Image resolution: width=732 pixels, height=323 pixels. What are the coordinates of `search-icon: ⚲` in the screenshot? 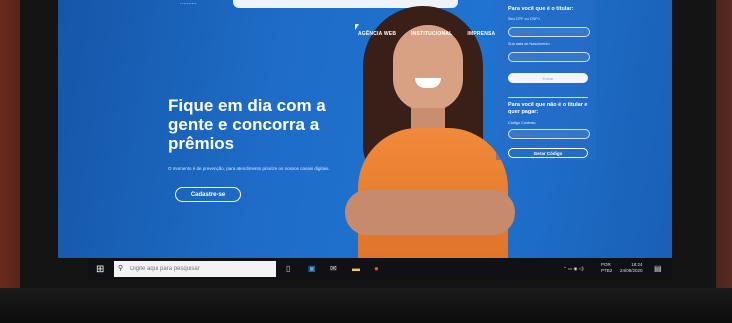 It's located at (121, 268).